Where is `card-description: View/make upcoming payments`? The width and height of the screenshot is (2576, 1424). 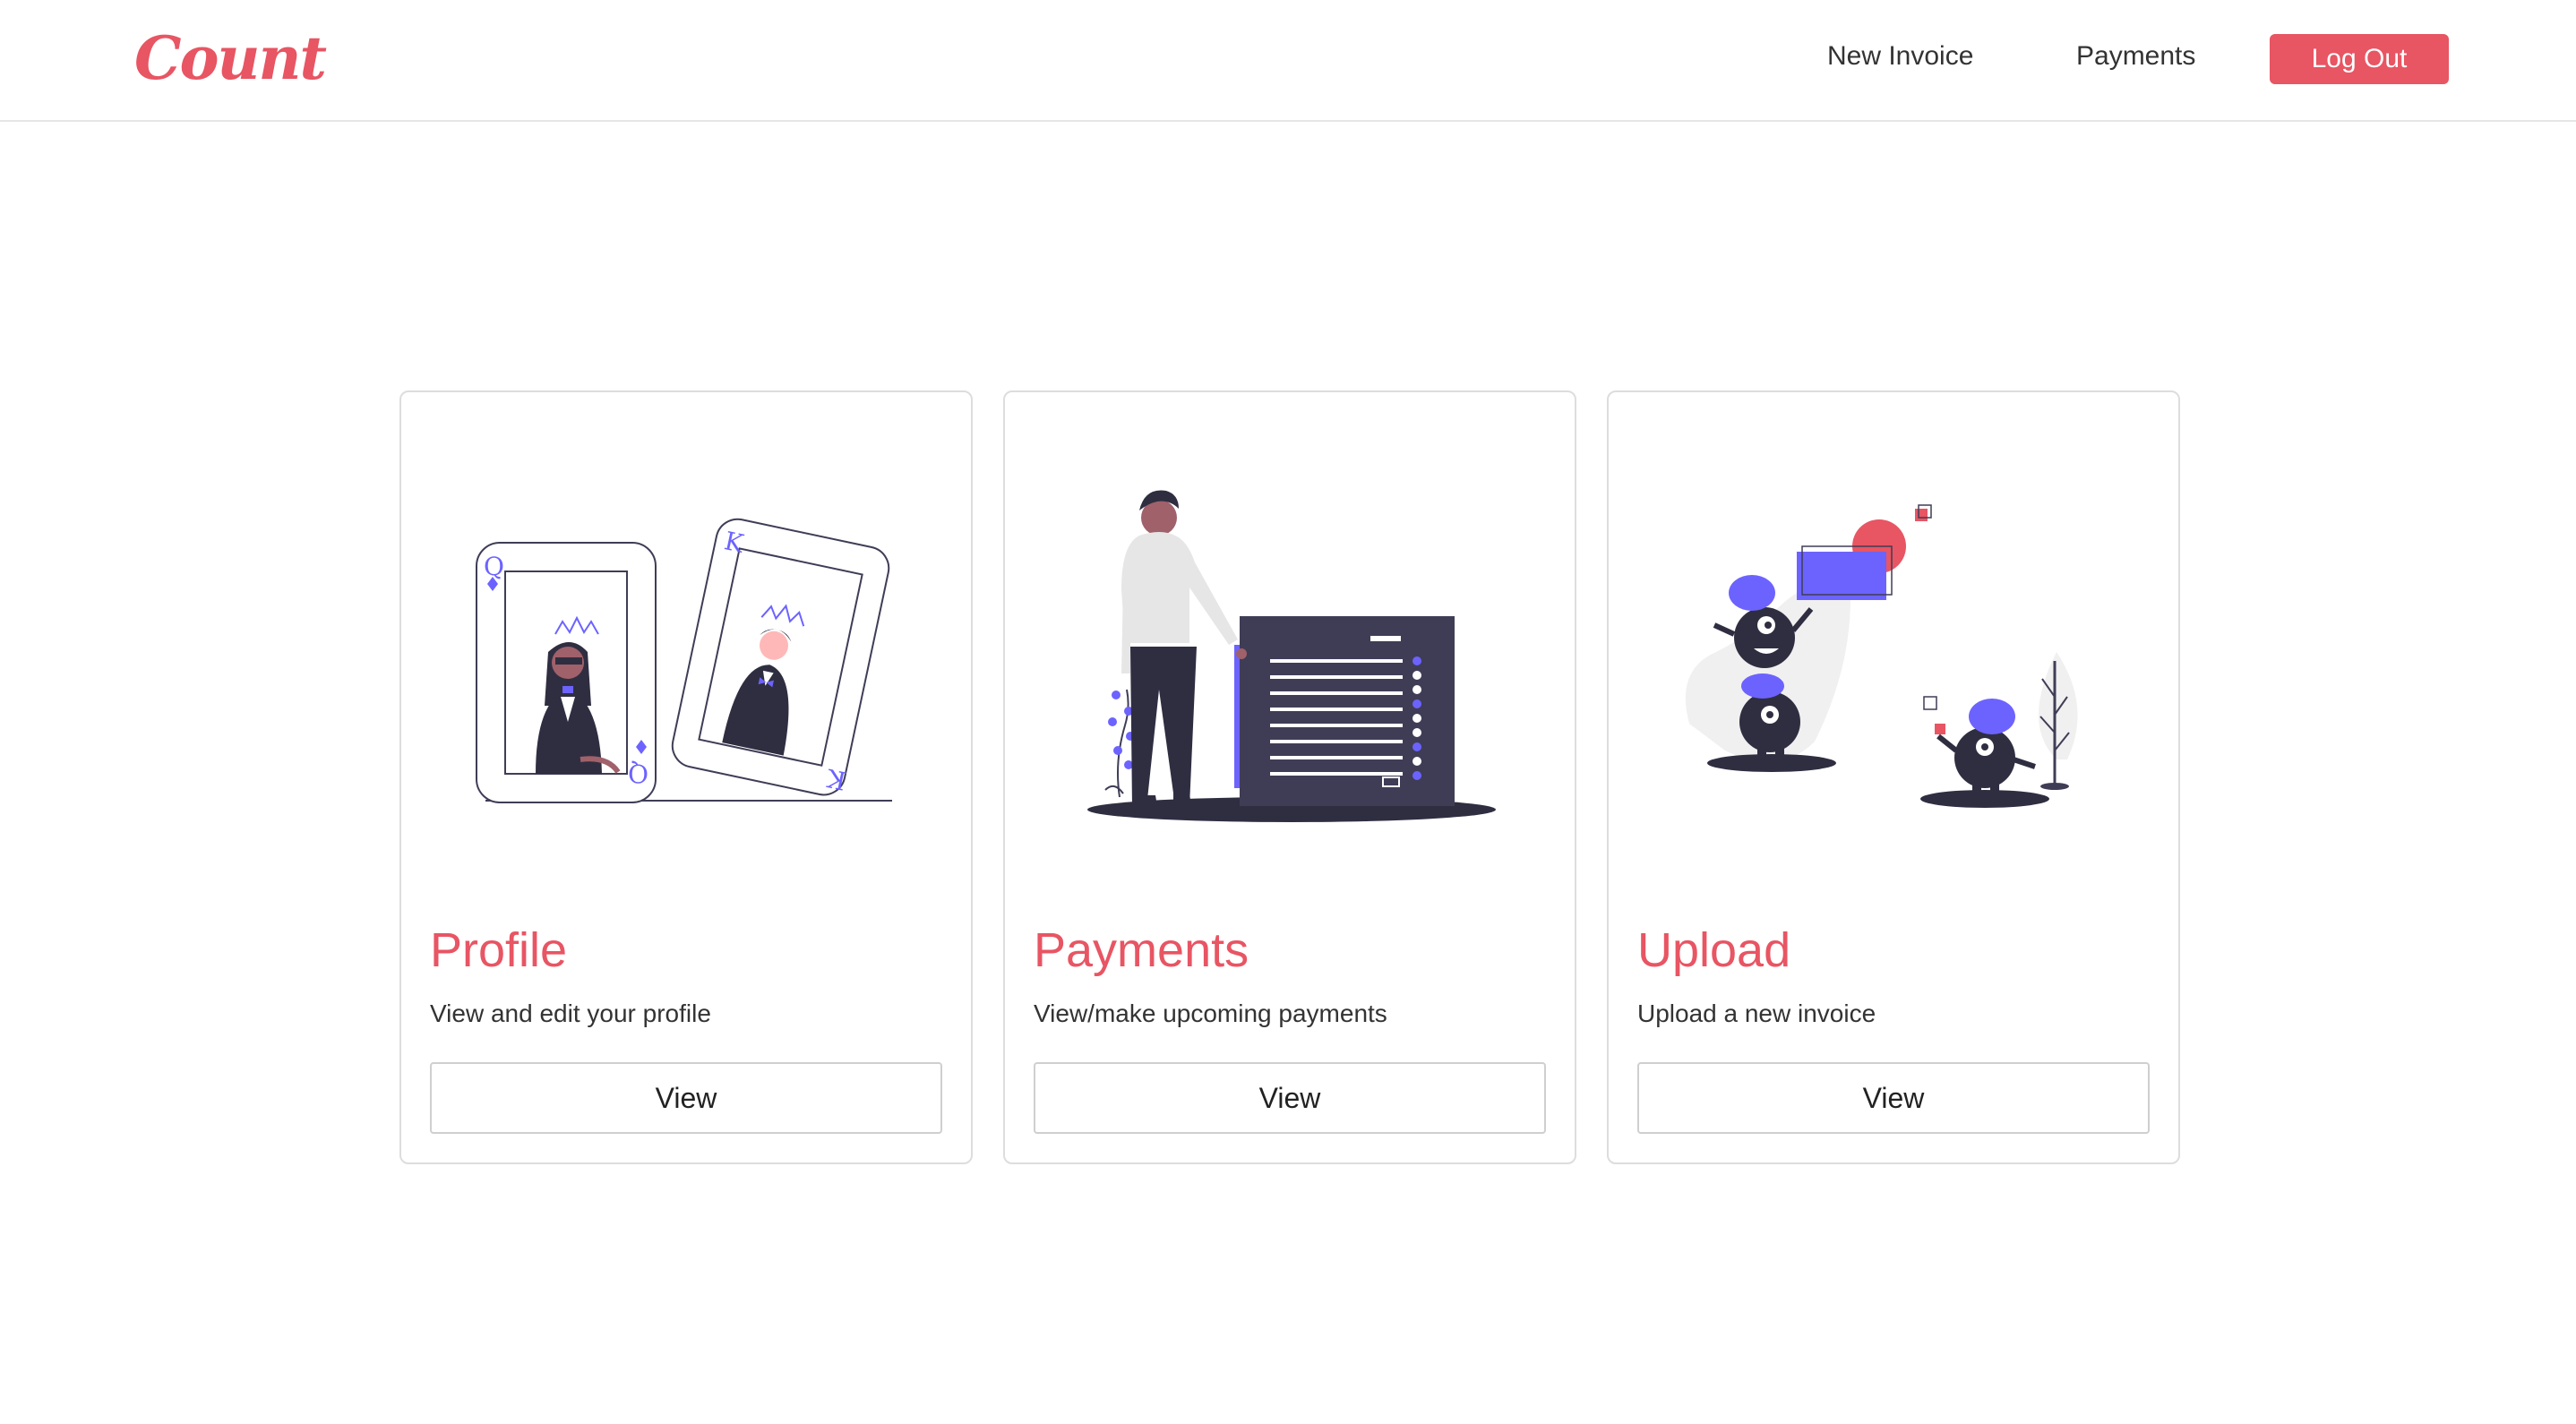
card-description: View/make upcoming payments is located at coordinates (1210, 1013).